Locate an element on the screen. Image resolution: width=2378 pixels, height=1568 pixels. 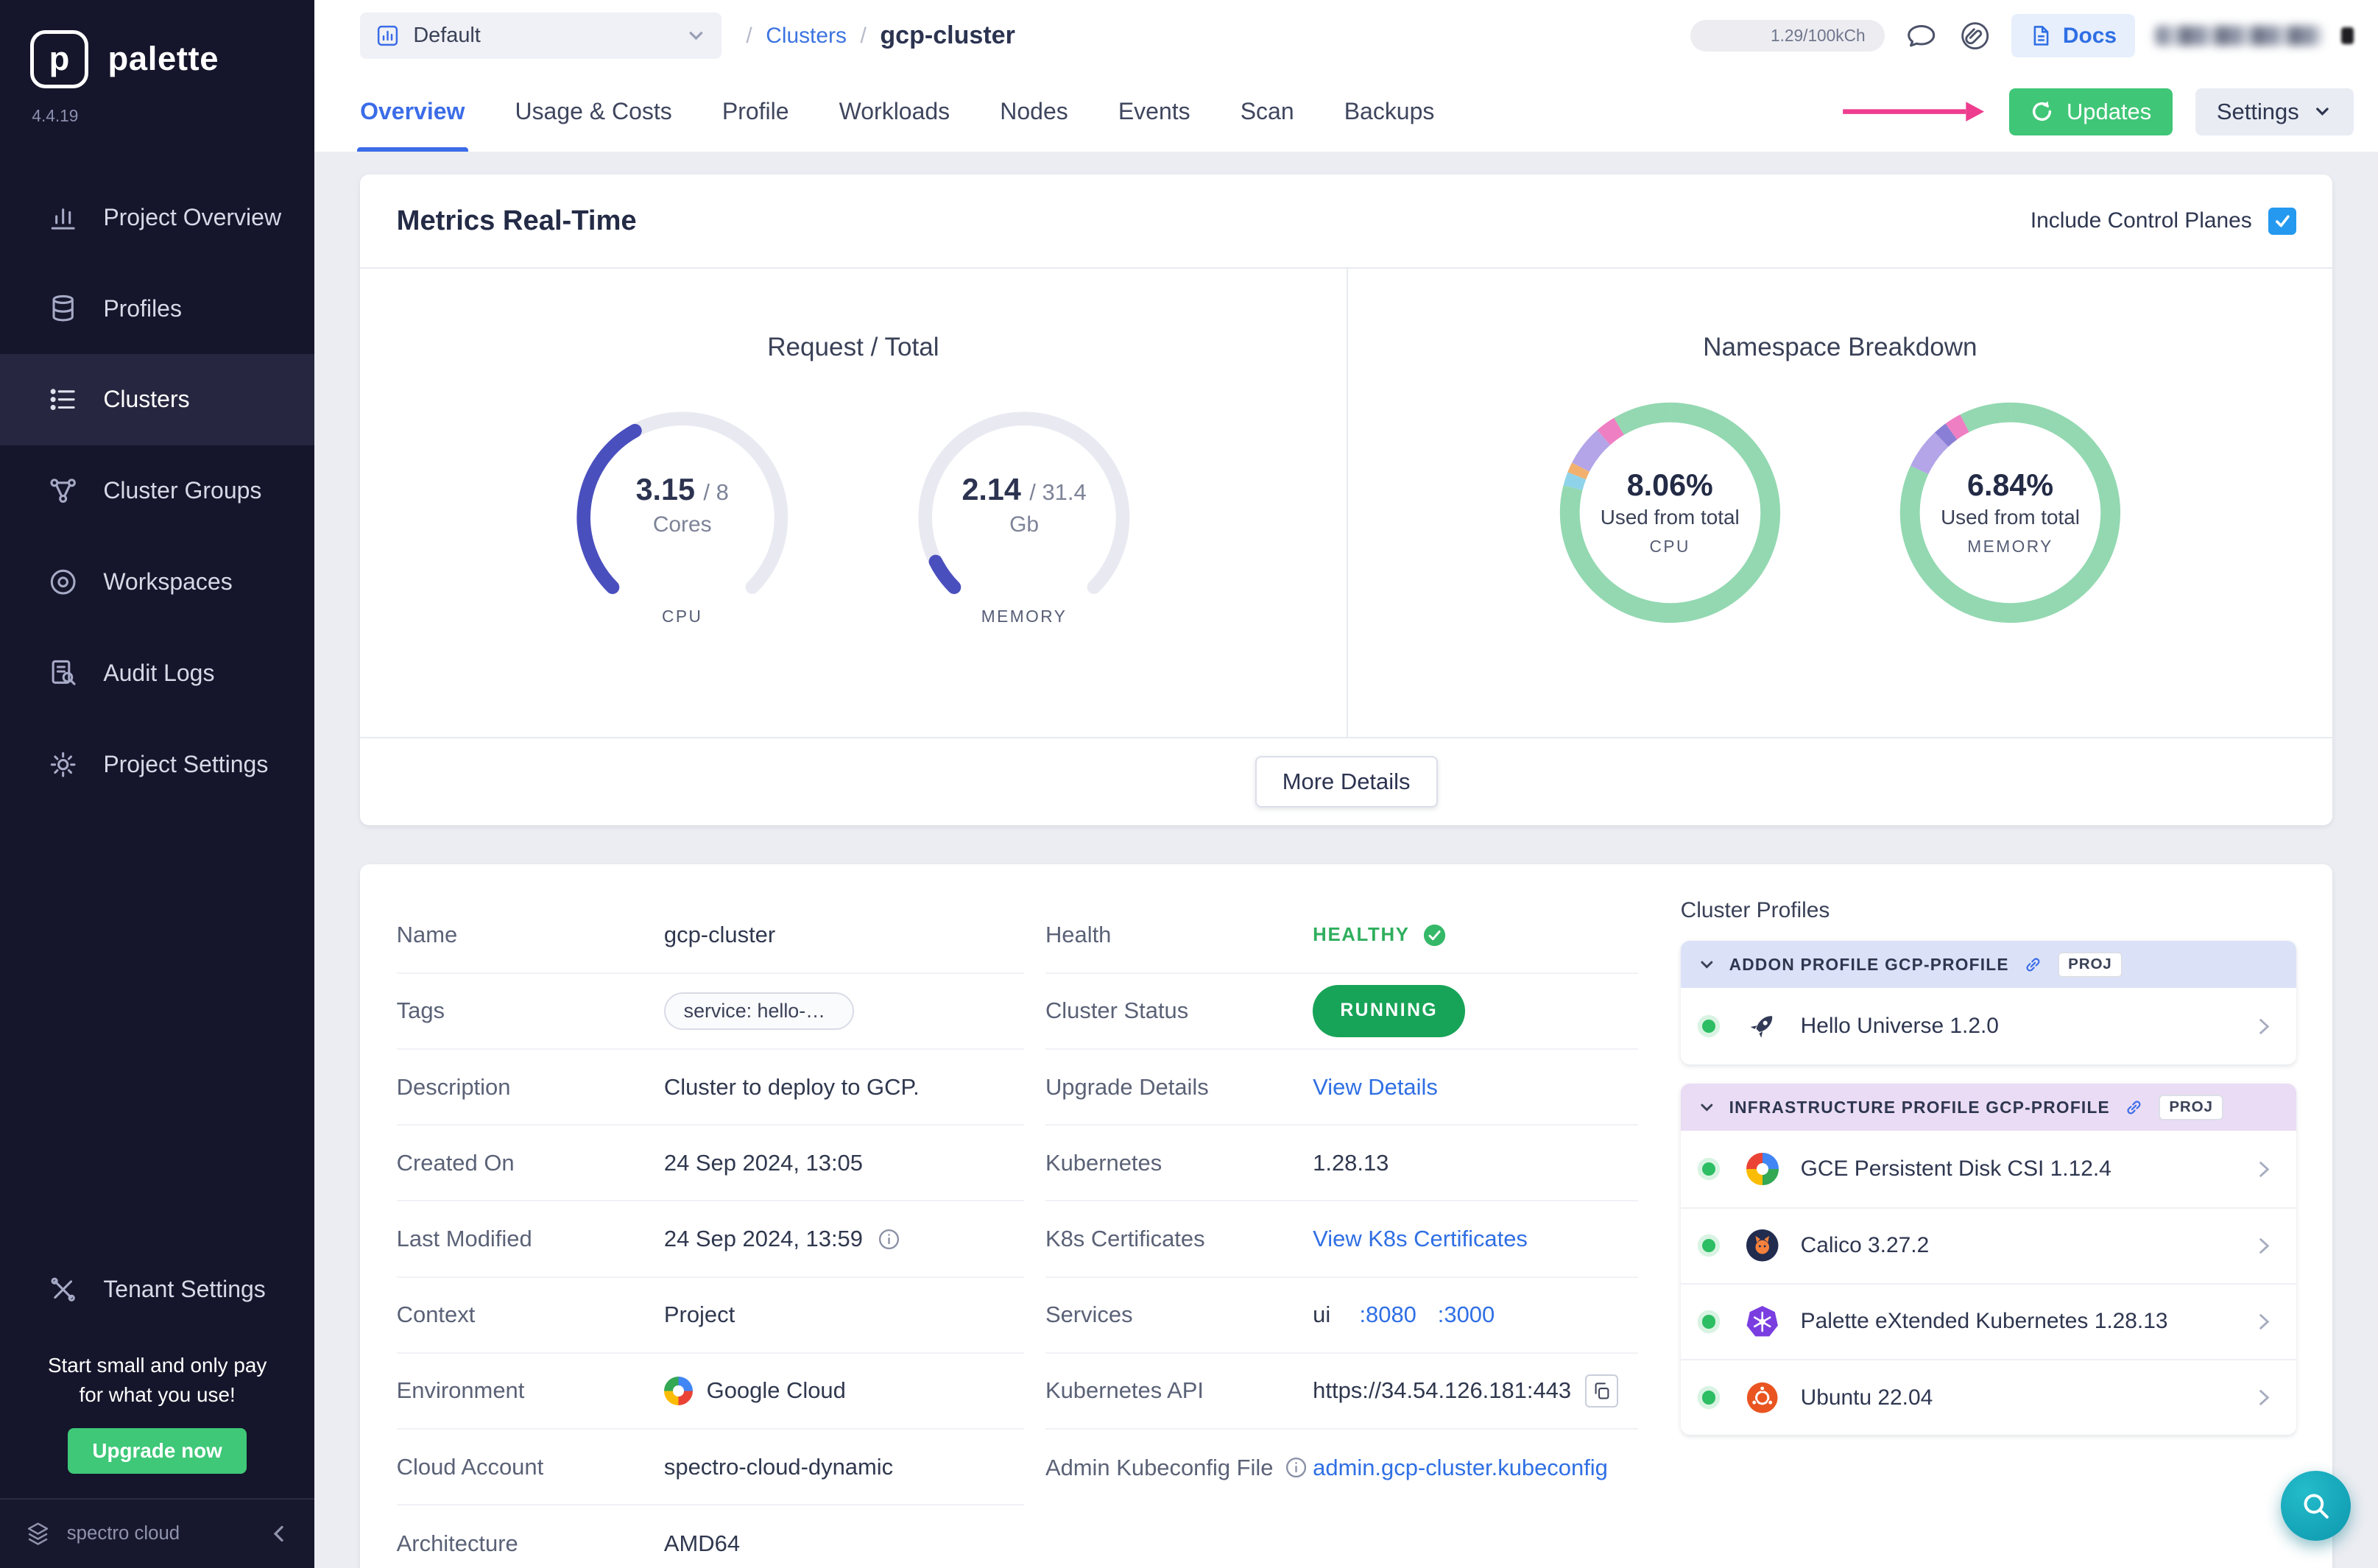
assistant-search-fab is located at coordinates (2315, 1506).